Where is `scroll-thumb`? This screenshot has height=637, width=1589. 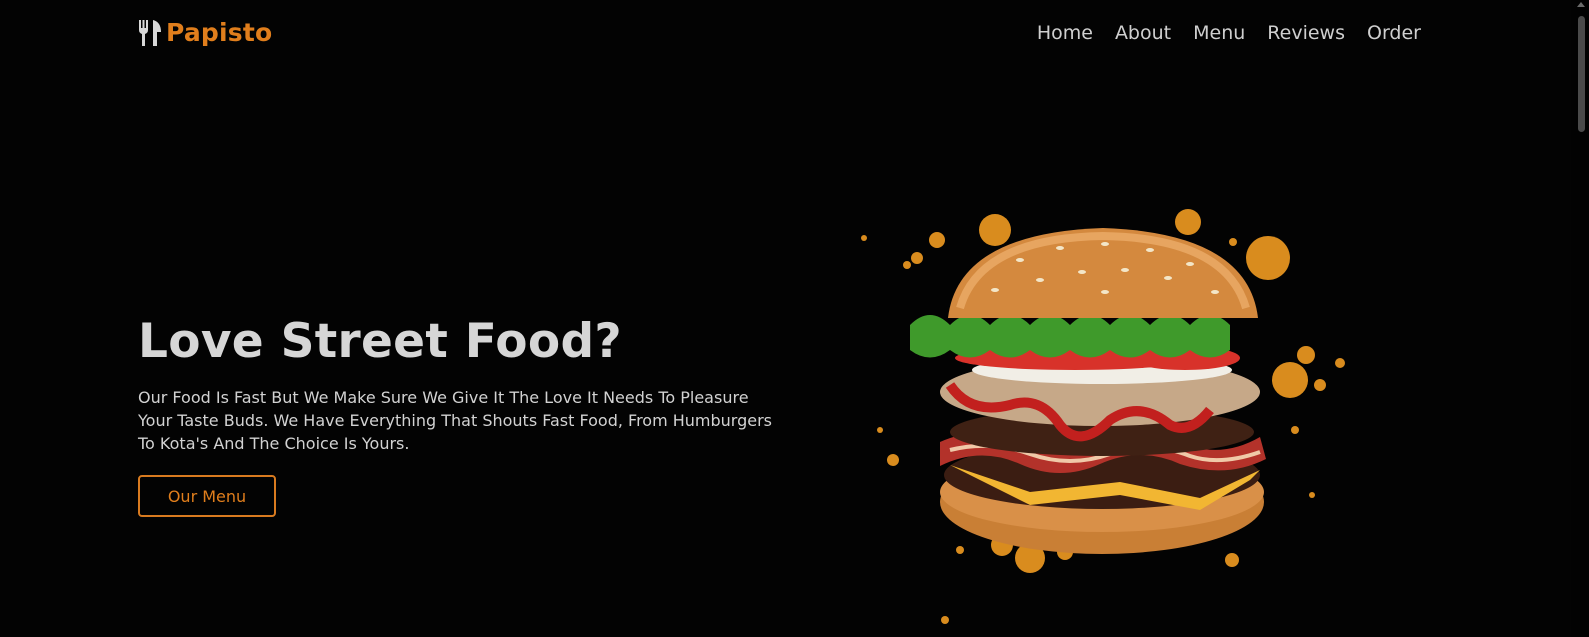 scroll-thumb is located at coordinates (1581, 74).